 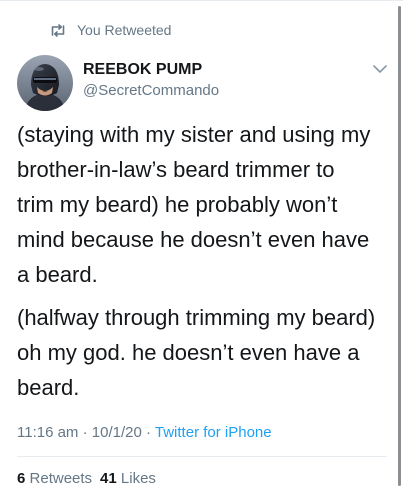 What do you see at coordinates (399, 246) in the screenshot?
I see `scrollbar` at bounding box center [399, 246].